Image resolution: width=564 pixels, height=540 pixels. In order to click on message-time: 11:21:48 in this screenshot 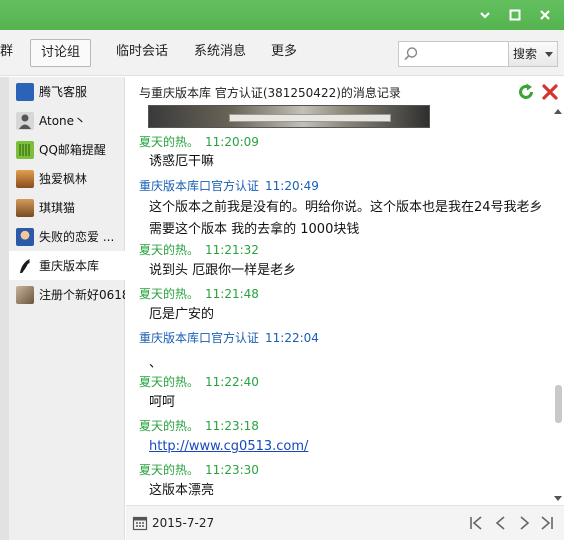, I will do `click(232, 294)`.